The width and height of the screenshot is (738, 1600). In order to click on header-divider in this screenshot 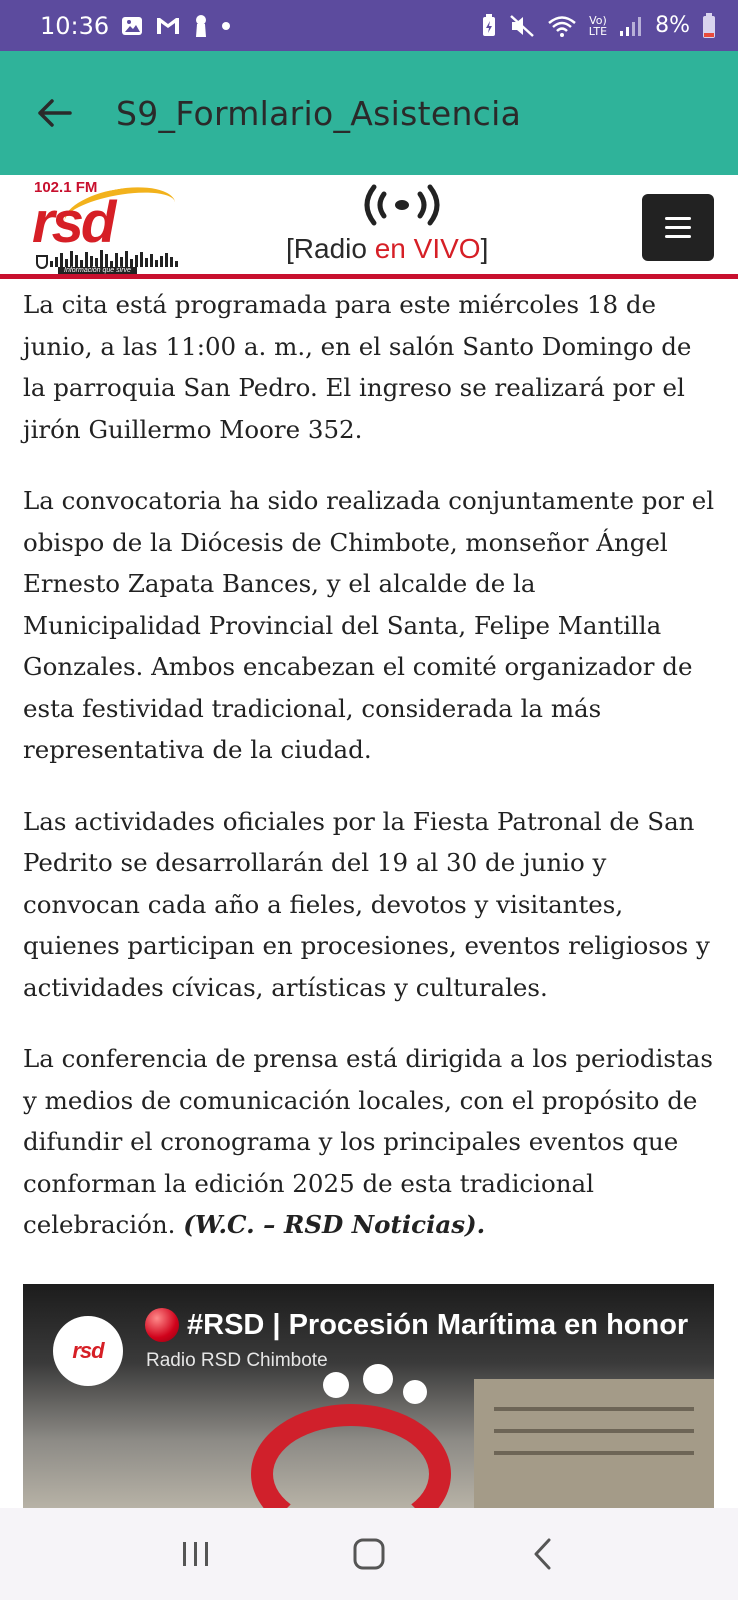, I will do `click(369, 276)`.